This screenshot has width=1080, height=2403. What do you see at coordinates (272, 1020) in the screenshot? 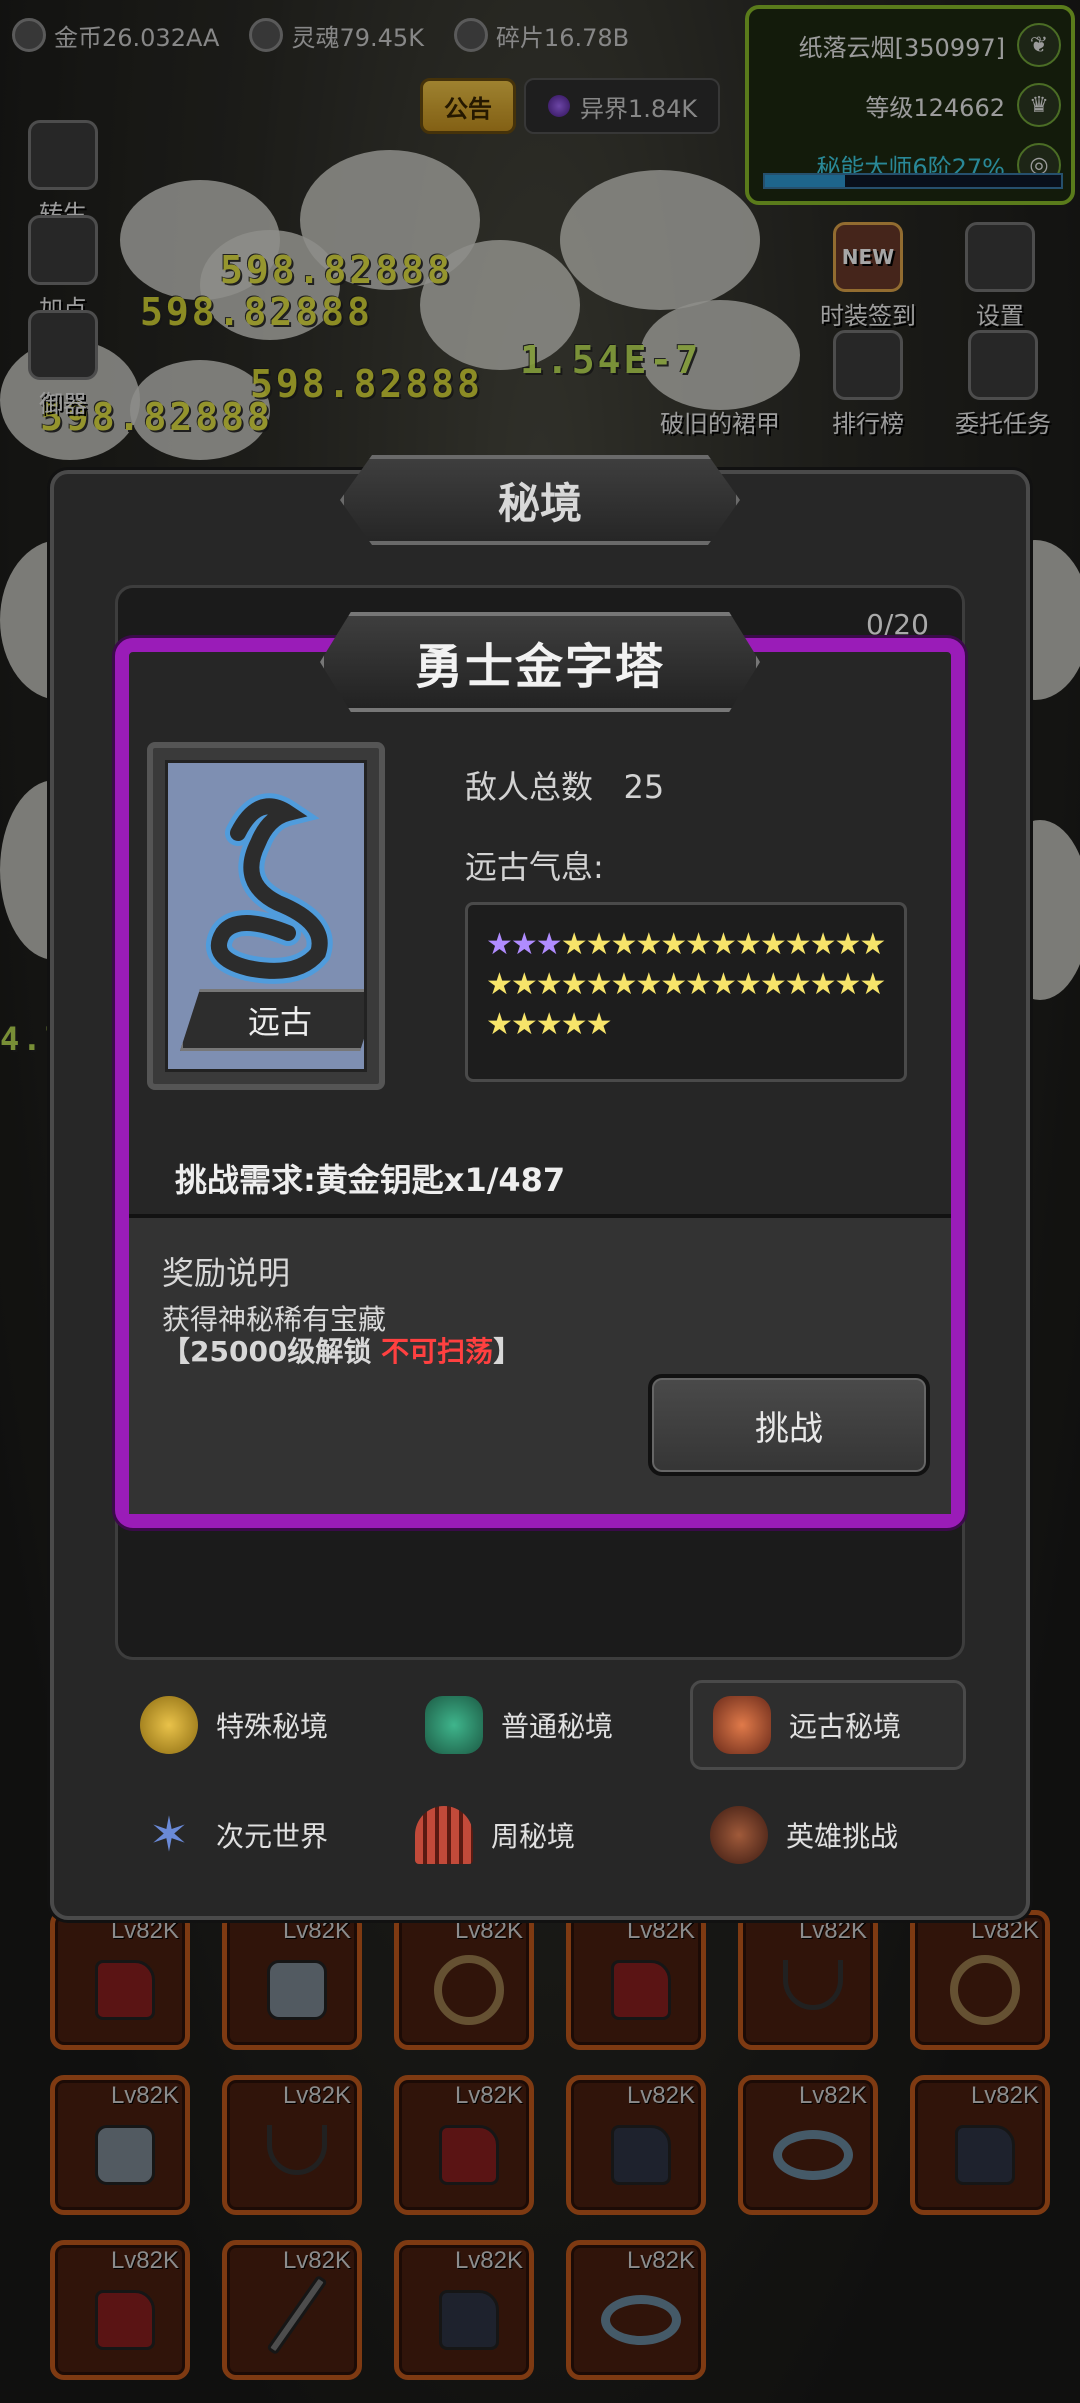
I see `portrait-tag: 远古` at bounding box center [272, 1020].